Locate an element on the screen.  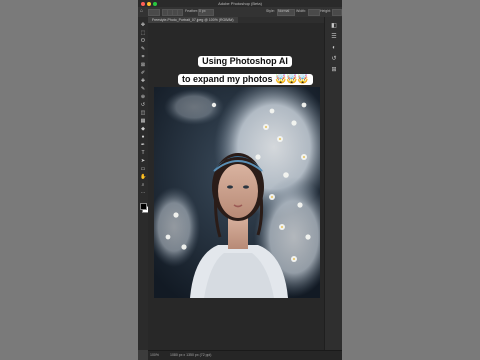
selection-mode-intersect is located at coordinates (180, 12).